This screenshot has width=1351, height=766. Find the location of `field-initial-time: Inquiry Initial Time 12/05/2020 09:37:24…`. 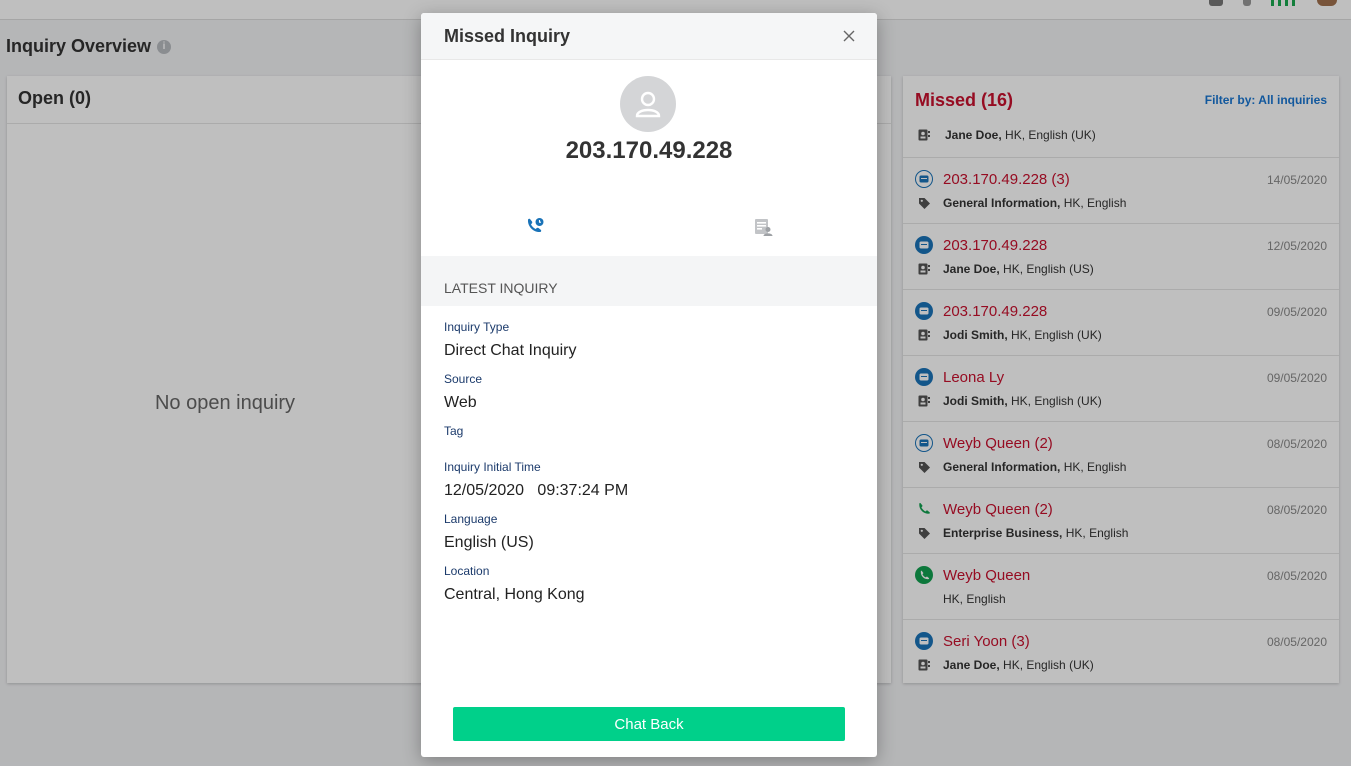

field-initial-time: Inquiry Initial Time 12/05/2020 09:37:24… is located at coordinates (649, 481).